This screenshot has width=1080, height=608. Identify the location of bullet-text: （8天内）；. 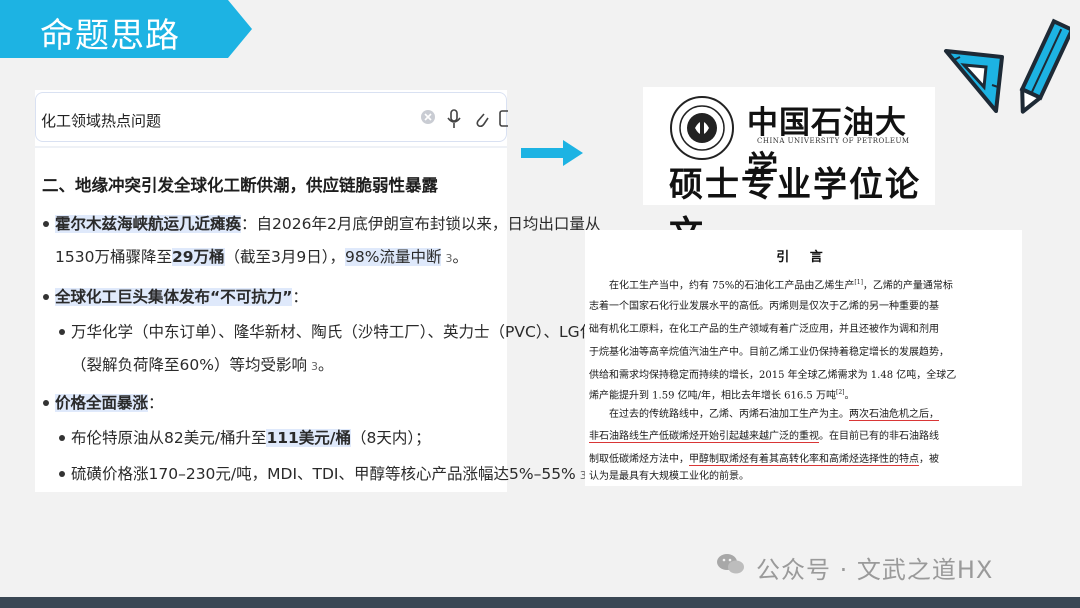
(390, 438).